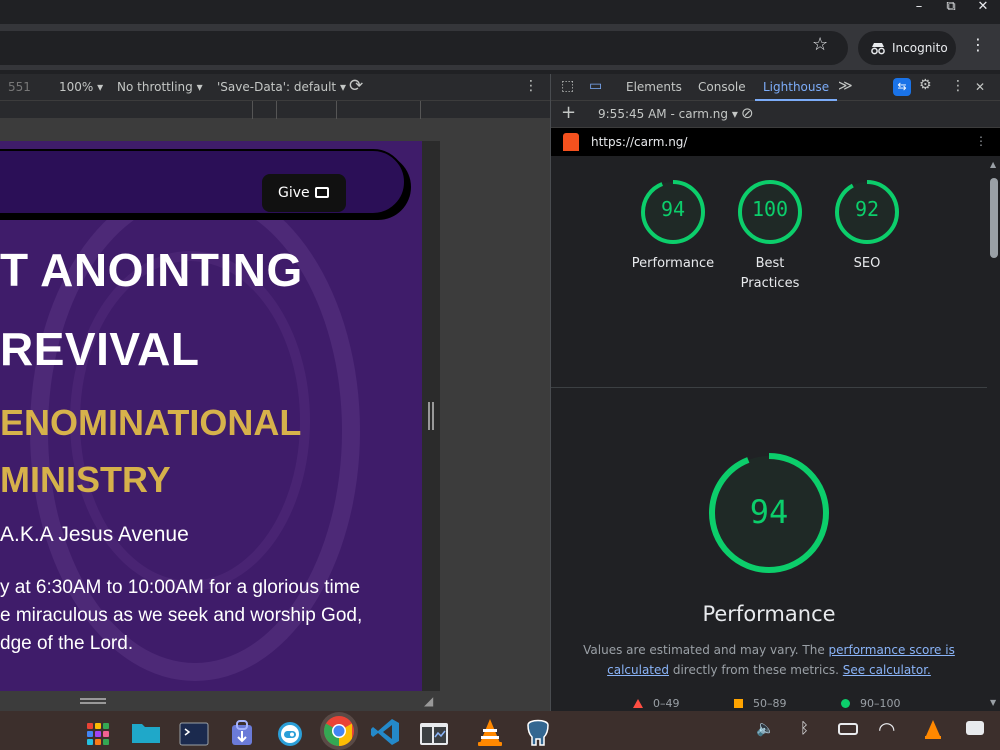 The height and width of the screenshot is (750, 1000). Describe the element at coordinates (386, 731) in the screenshot. I see `vscode-icon` at that location.